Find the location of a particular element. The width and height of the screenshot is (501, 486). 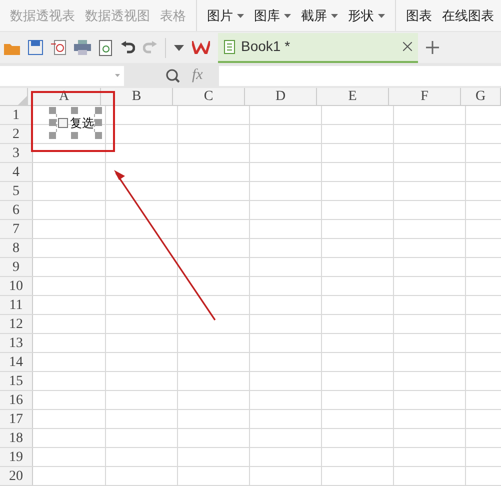

column-header: B is located at coordinates (137, 96).